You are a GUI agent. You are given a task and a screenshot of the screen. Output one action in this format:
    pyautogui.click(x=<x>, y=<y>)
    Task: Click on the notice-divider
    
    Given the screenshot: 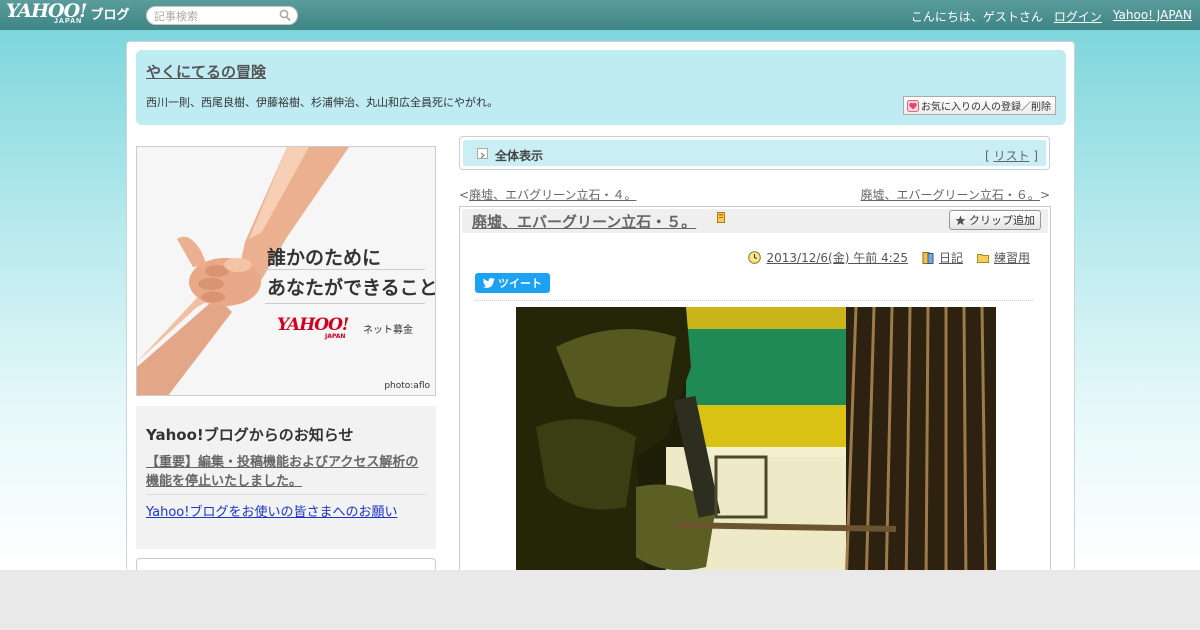 What is the action you would take?
    pyautogui.click(x=286, y=494)
    